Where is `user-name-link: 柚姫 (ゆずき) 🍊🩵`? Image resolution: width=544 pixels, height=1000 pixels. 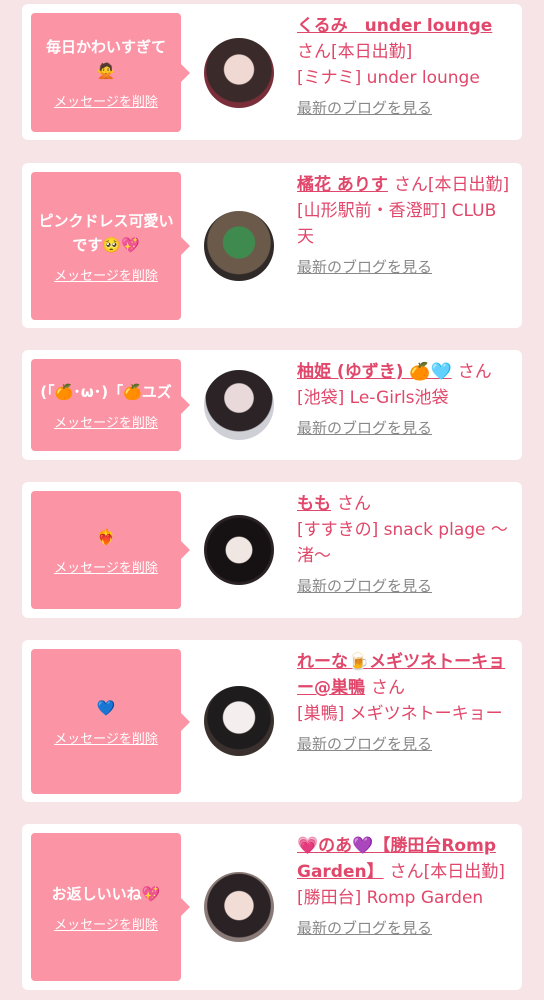 user-name-link: 柚姫 (ゆずき) 🍊🩵 is located at coordinates (374, 372).